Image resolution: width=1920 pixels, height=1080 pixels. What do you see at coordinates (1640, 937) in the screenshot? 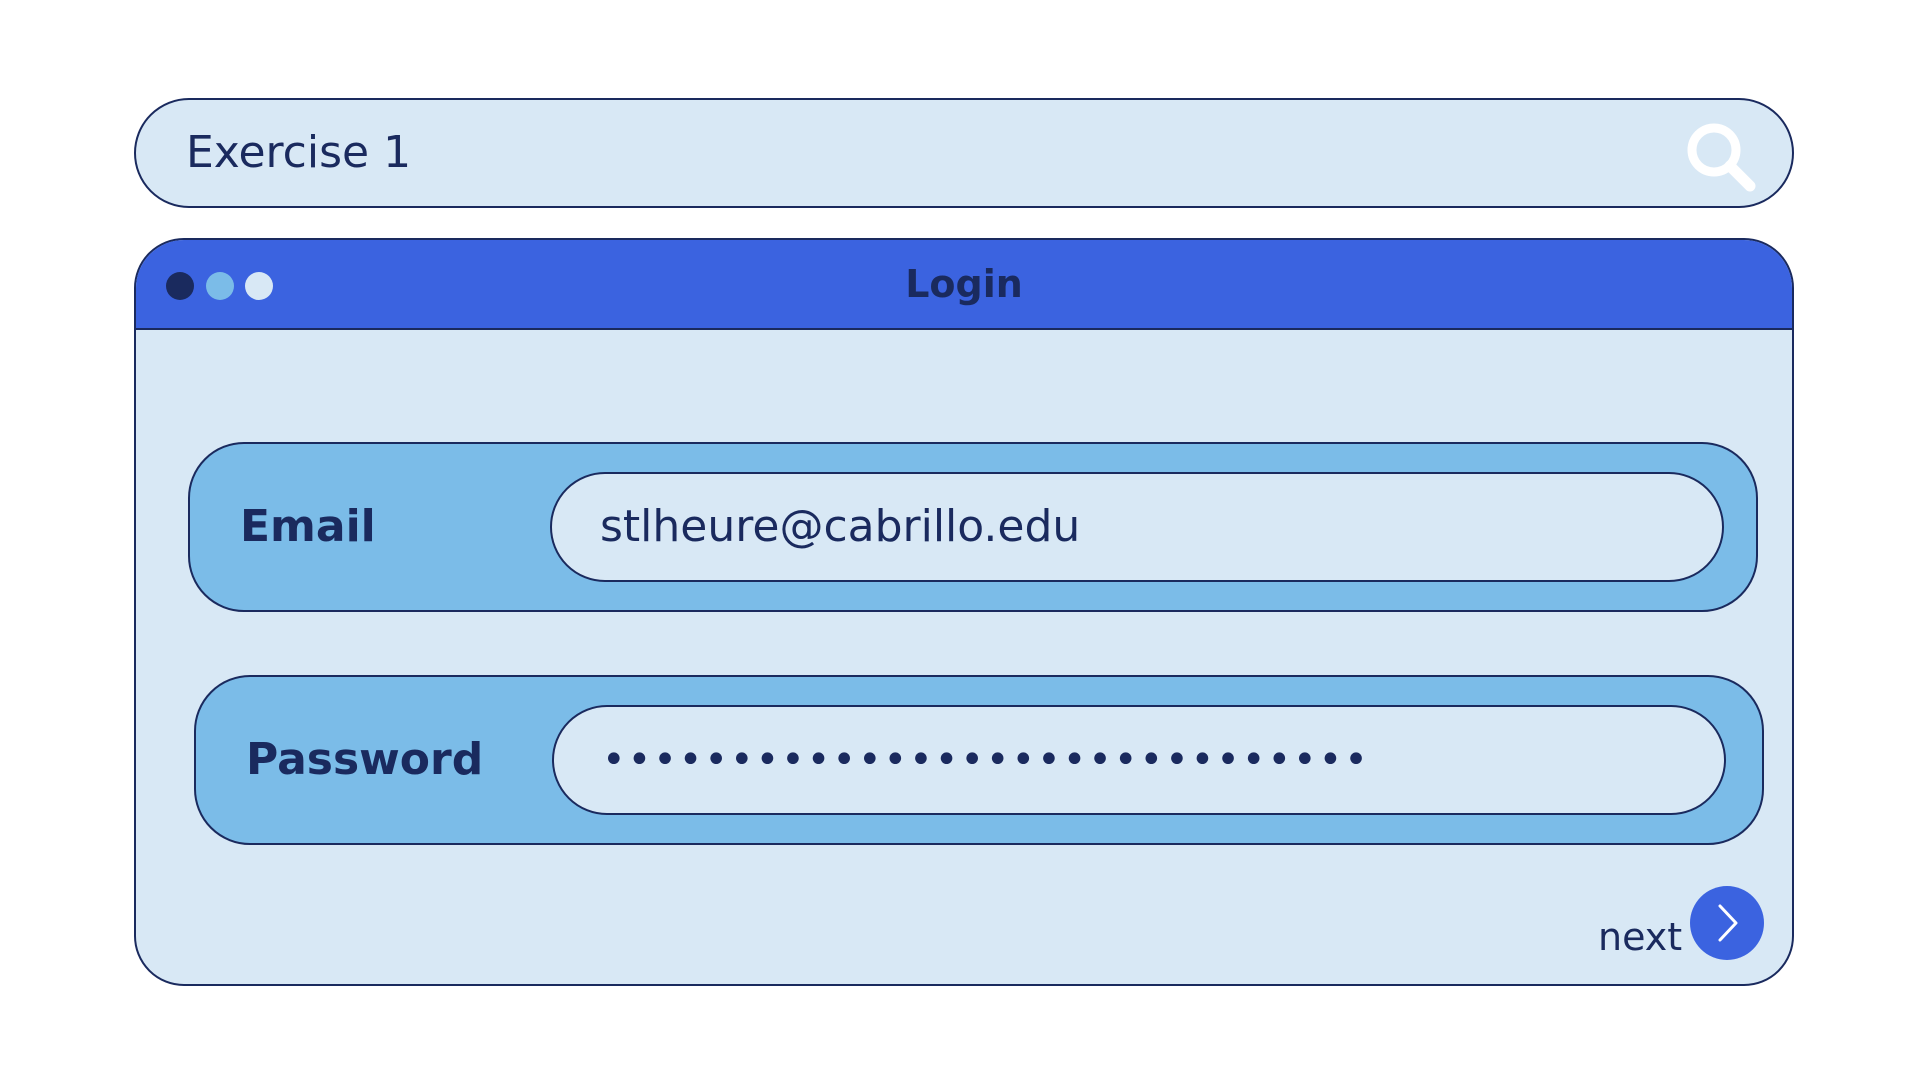
I see `next-label: next` at bounding box center [1640, 937].